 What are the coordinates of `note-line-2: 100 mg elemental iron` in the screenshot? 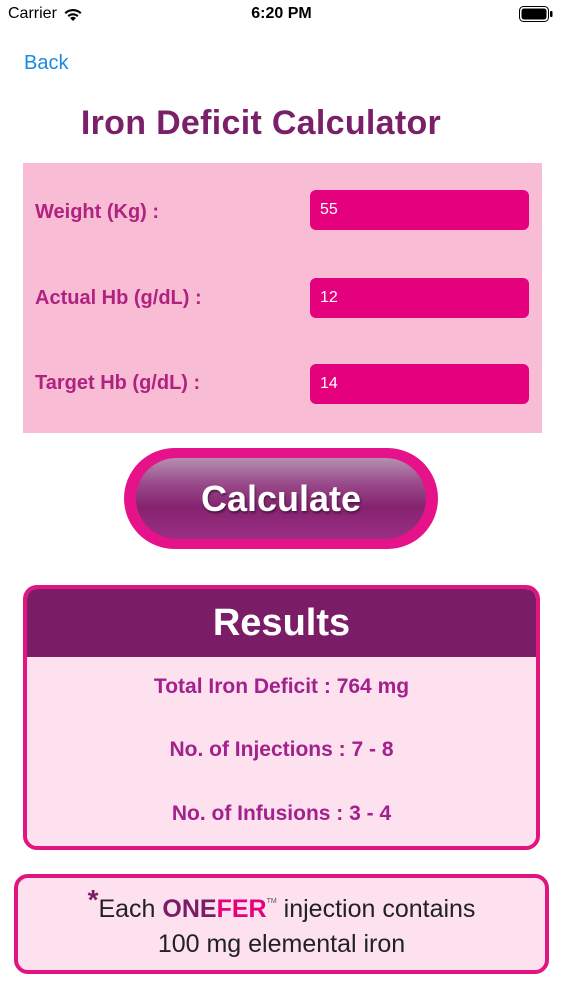 It's located at (281, 944).